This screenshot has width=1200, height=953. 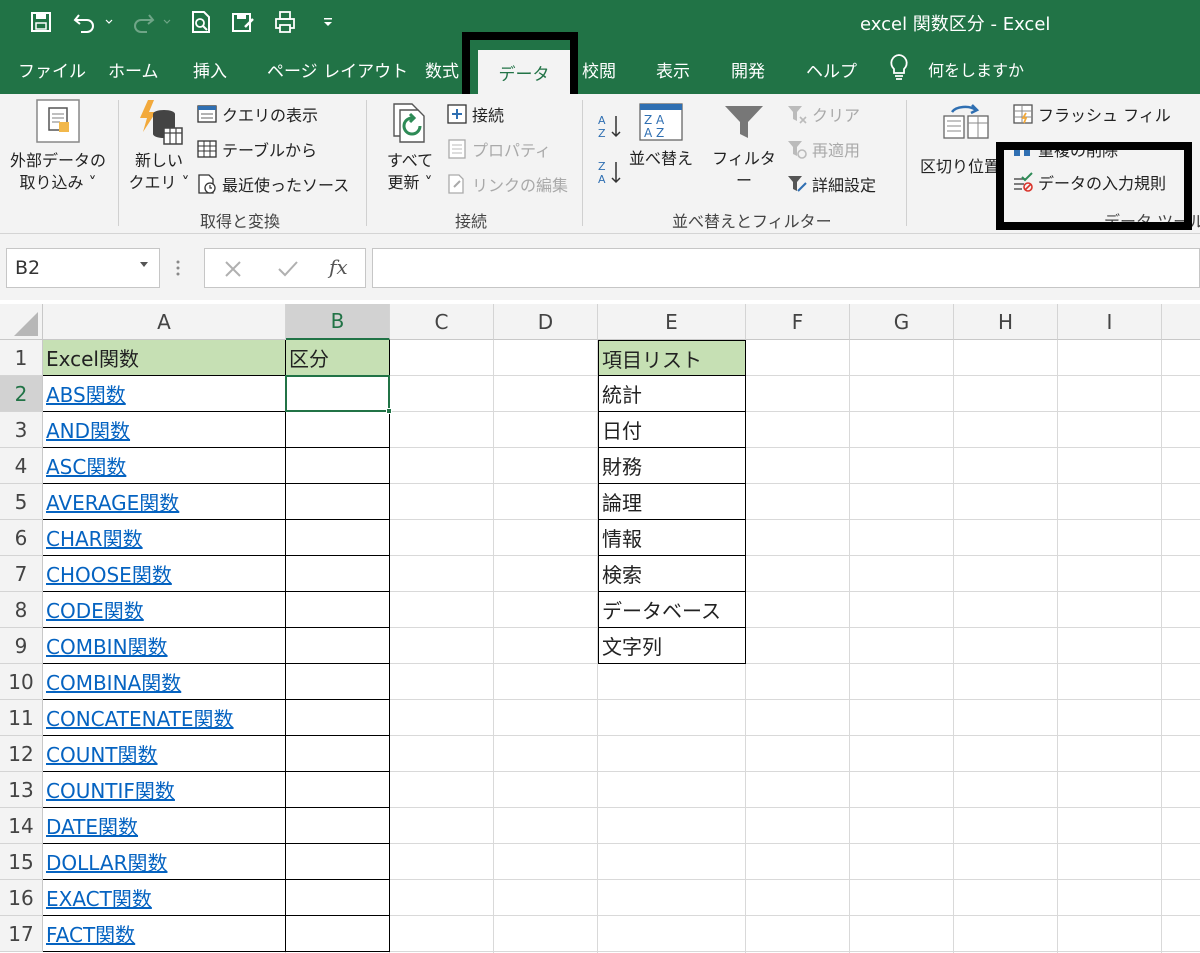 What do you see at coordinates (338, 682) in the screenshot?
I see `category-cell-b10` at bounding box center [338, 682].